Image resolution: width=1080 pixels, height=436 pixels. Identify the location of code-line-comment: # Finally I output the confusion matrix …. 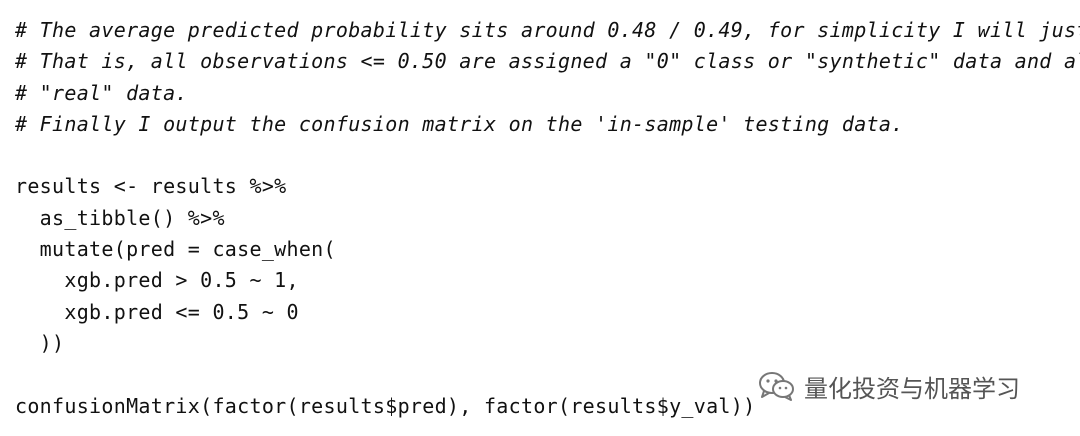
(459, 123).